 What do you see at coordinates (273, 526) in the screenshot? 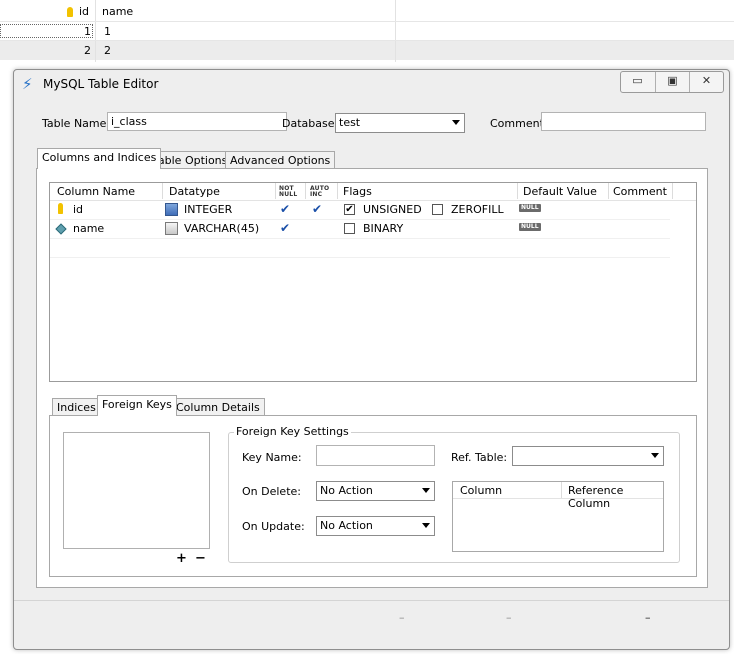
I see `on-update-label: On Update:` at bounding box center [273, 526].